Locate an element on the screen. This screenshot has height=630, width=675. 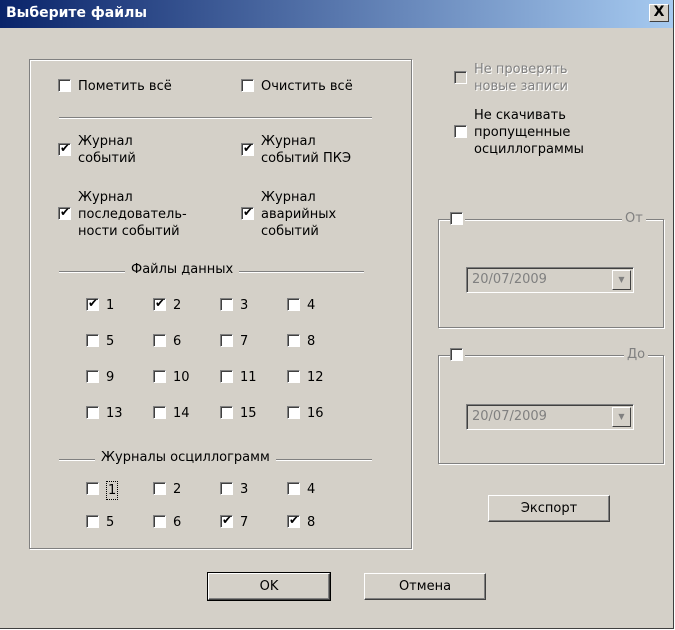
no-download-missed-checkbox: Не скачивать пропущенные осциллограммы is located at coordinates (519, 132).